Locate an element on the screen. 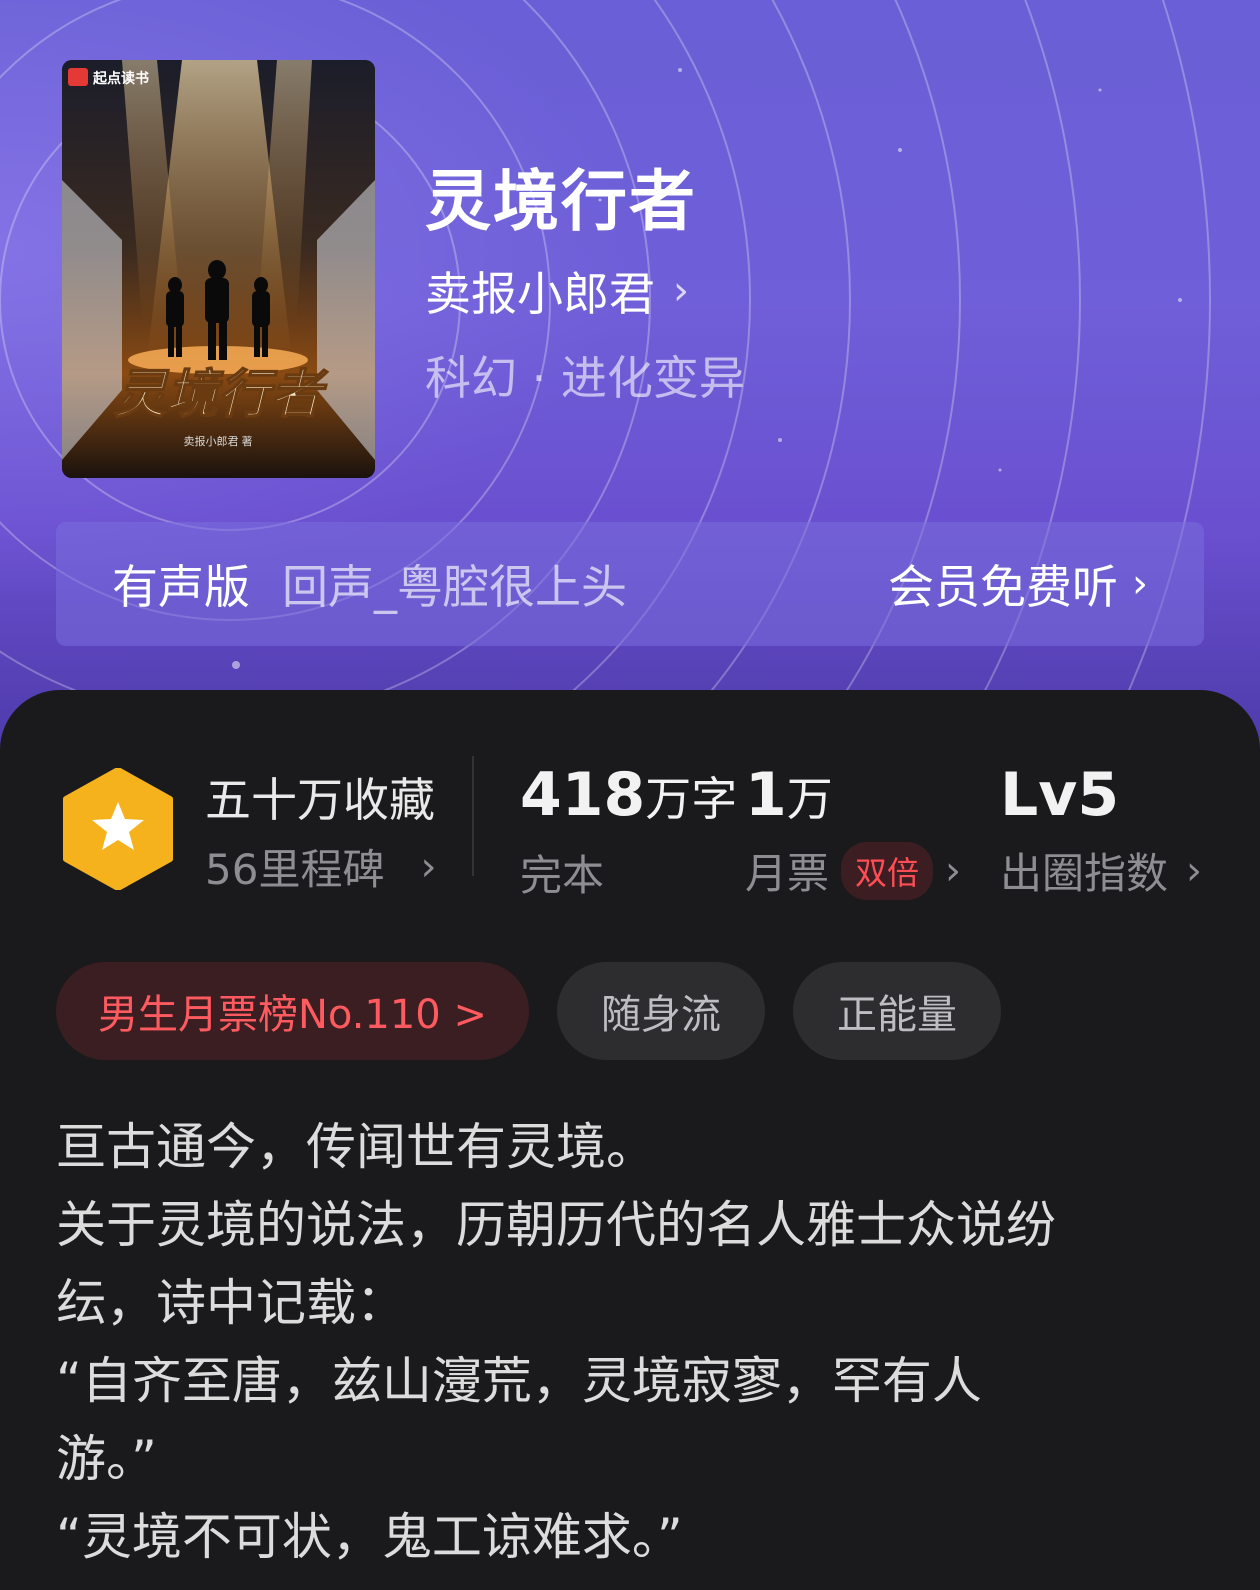 Image resolution: width=1260 pixels, height=1590 pixels. author-name: 卖报小郎君 is located at coordinates (540, 294).